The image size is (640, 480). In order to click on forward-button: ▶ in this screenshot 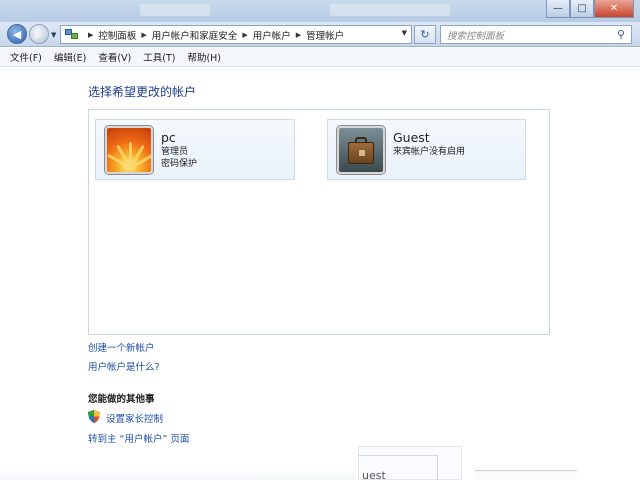, I will do `click(39, 34)`.